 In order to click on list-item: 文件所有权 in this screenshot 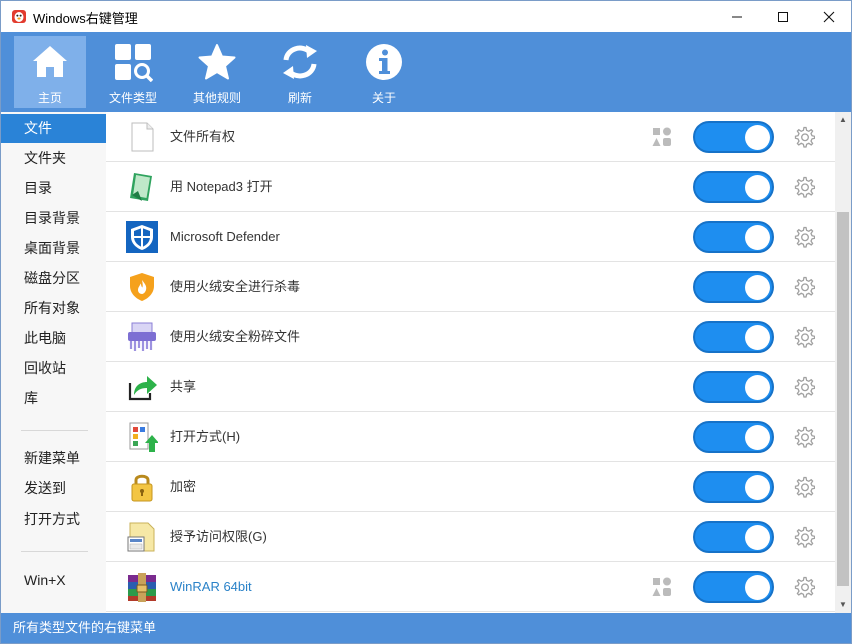, I will do `click(470, 137)`.